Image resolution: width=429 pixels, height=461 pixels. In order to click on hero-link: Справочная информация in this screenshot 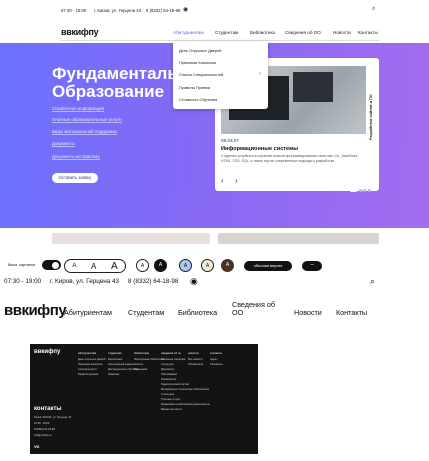, I will do `click(78, 109)`.